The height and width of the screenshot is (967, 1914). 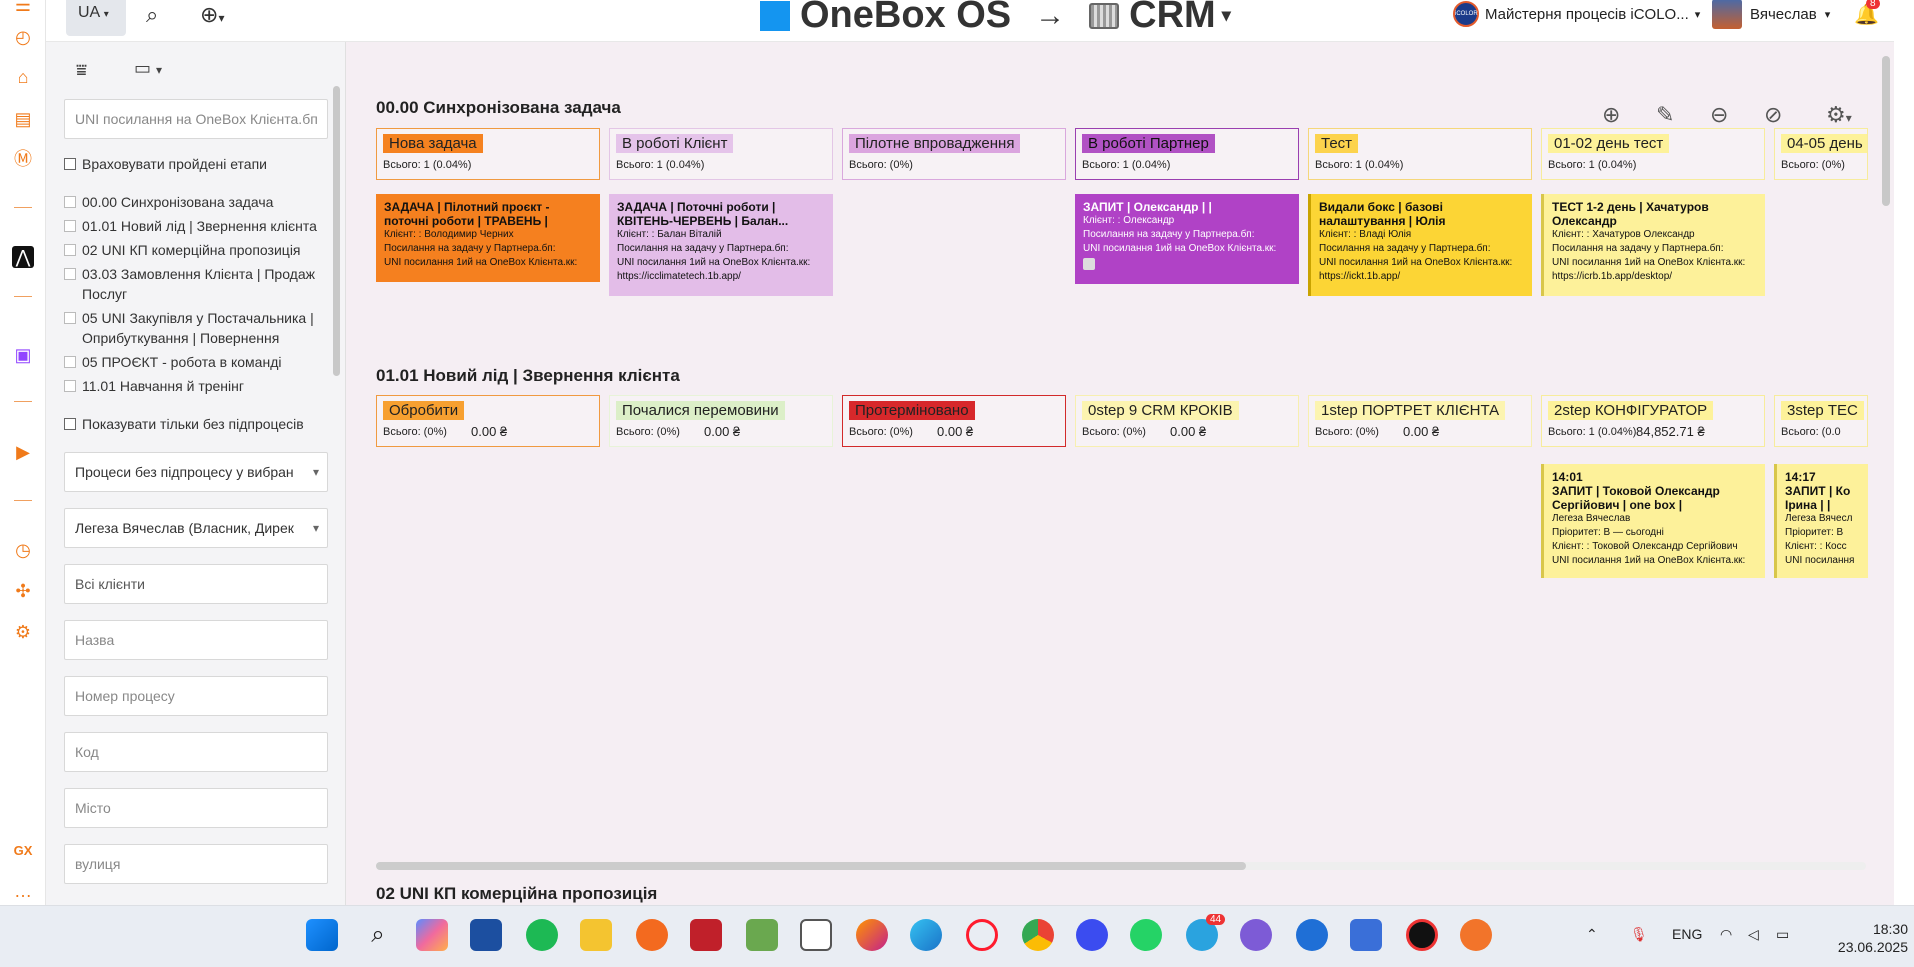 What do you see at coordinates (706, 935) in the screenshot?
I see `grid-app-icon` at bounding box center [706, 935].